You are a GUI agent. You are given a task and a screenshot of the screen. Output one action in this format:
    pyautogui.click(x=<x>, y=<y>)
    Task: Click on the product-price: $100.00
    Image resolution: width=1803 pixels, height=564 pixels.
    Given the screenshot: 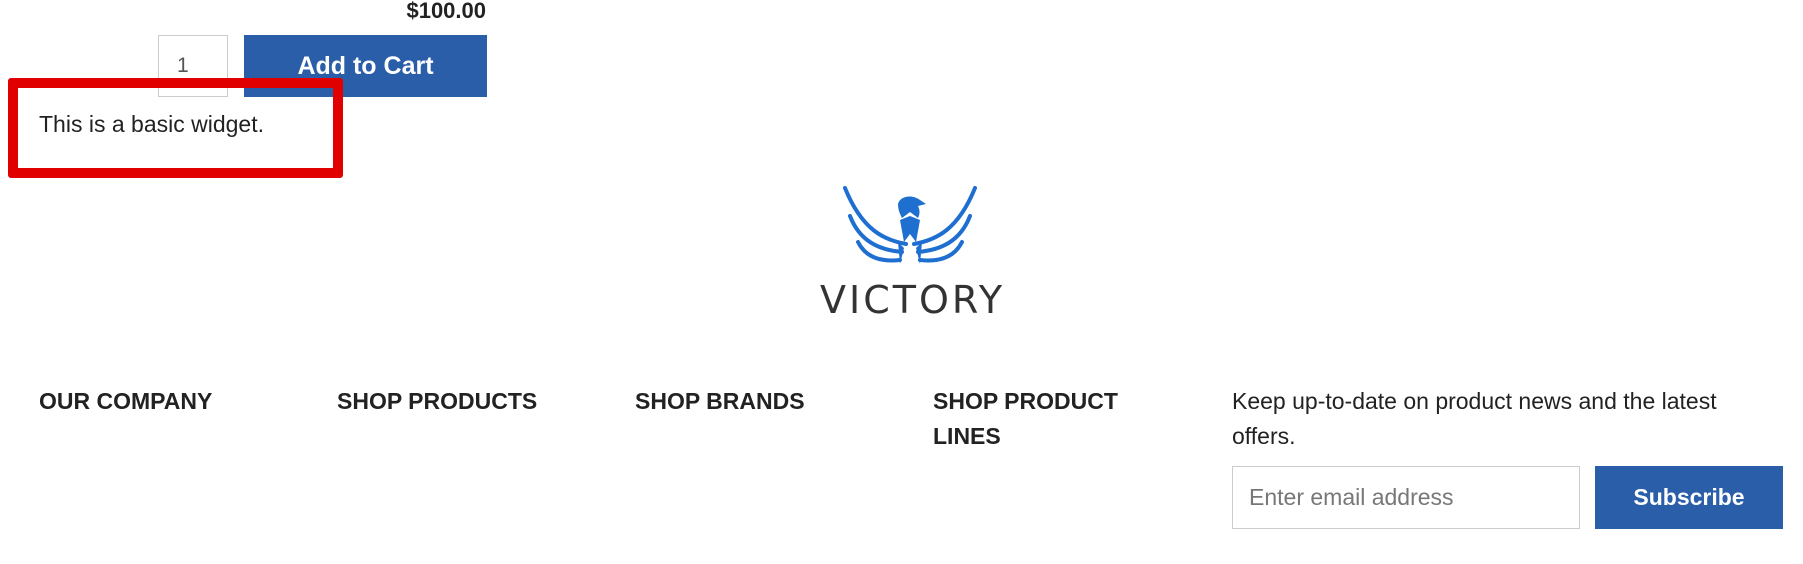 What is the action you would take?
    pyautogui.click(x=446, y=11)
    